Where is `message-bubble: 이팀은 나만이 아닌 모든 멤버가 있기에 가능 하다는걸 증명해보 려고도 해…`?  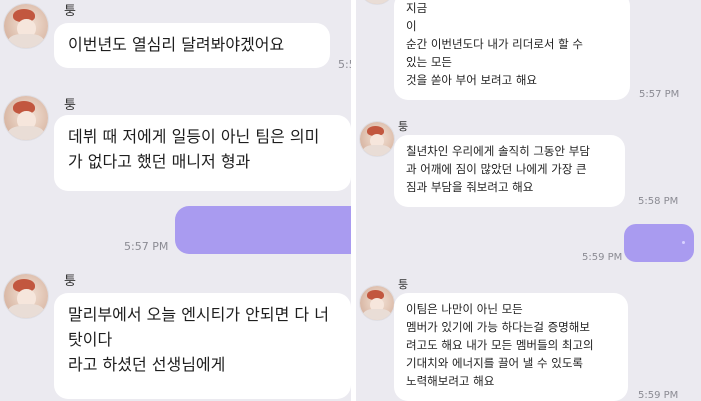
message-bubble: 이팀은 나만이 아닌 모든 멤버가 있기에 가능 하다는걸 증명해보 려고도 해… is located at coordinates (511, 347).